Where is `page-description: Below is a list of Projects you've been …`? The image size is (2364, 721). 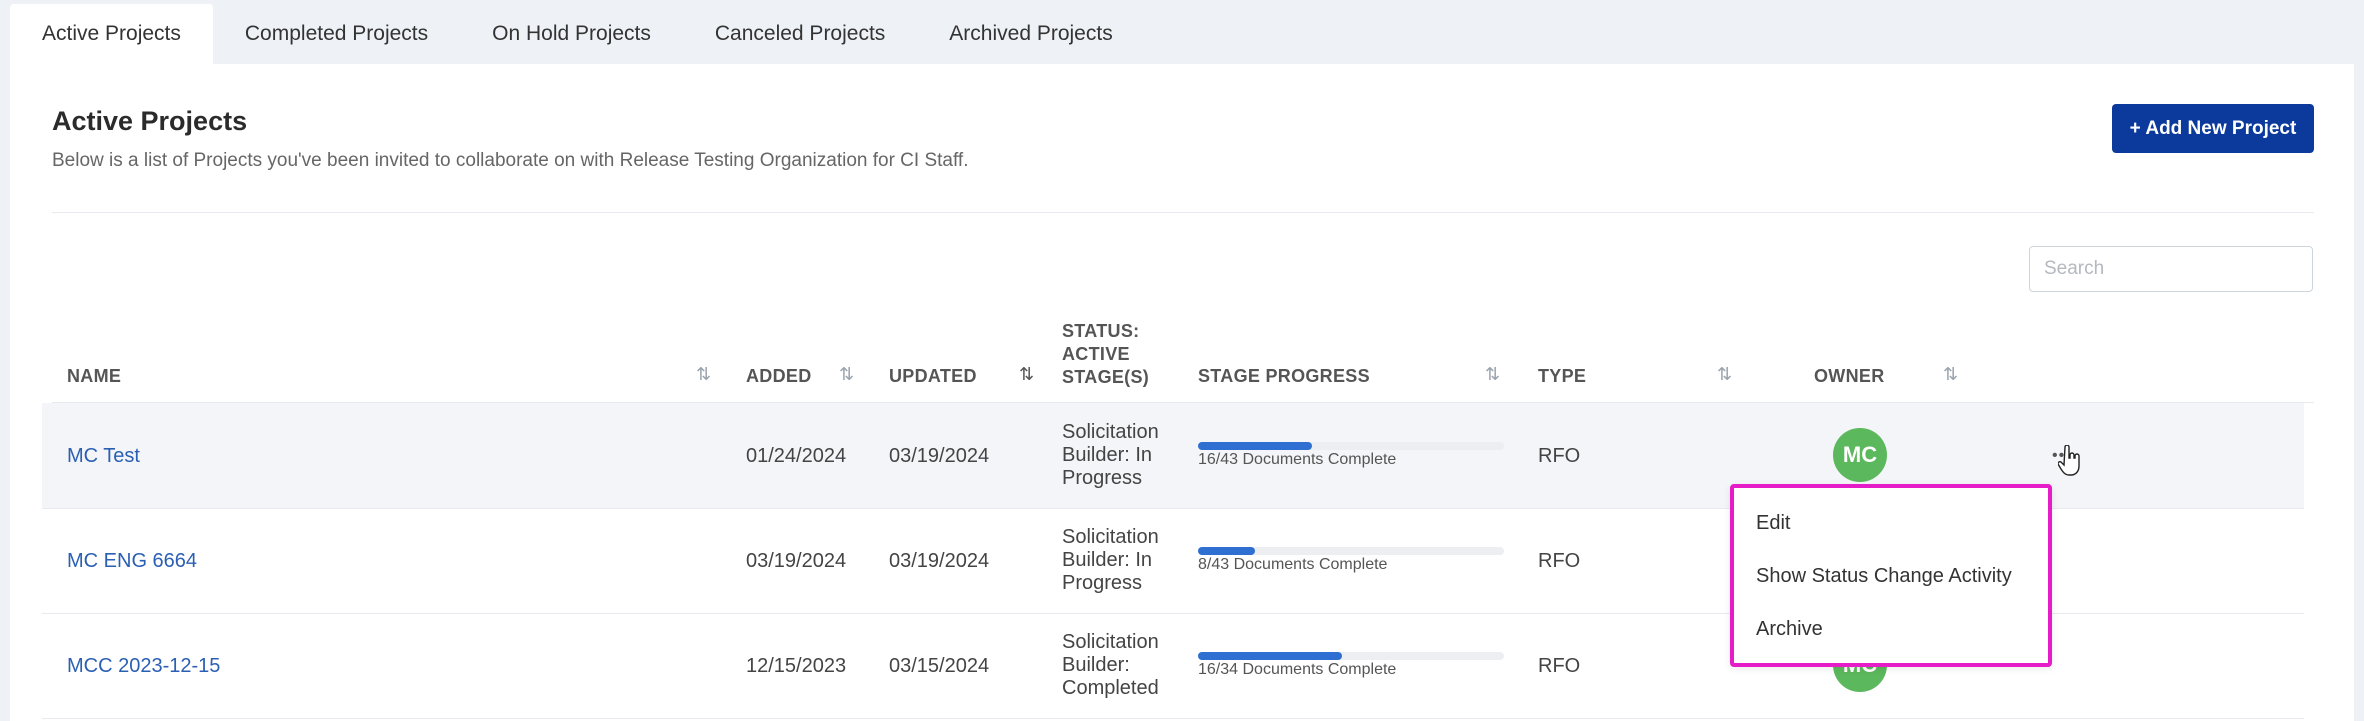
page-description: Below is a list of Projects you've been … is located at coordinates (510, 160).